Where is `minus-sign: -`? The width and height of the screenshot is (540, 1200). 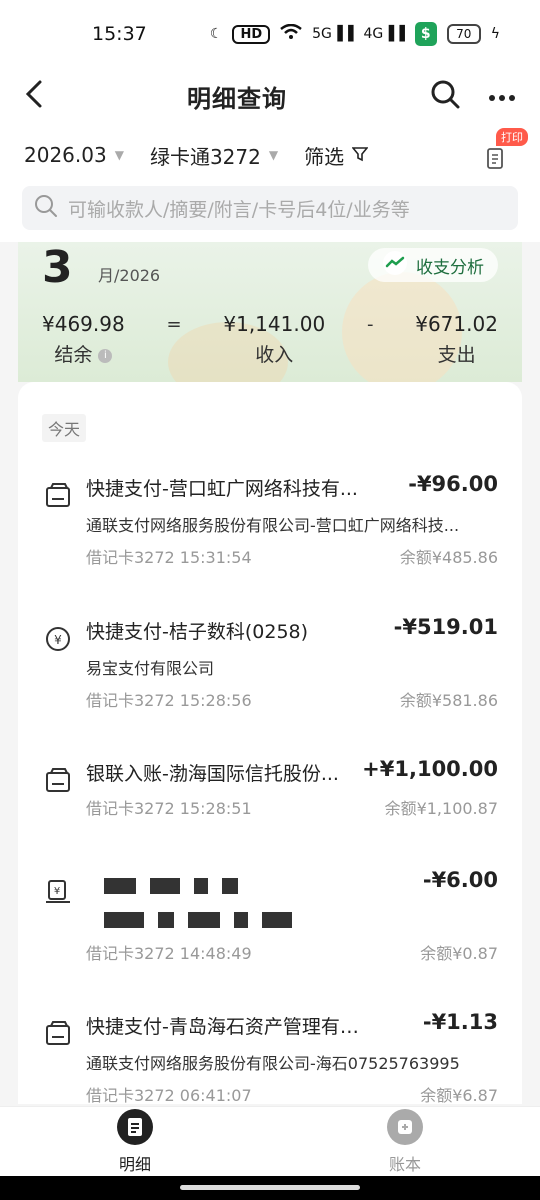
minus-sign: - is located at coordinates (370, 324).